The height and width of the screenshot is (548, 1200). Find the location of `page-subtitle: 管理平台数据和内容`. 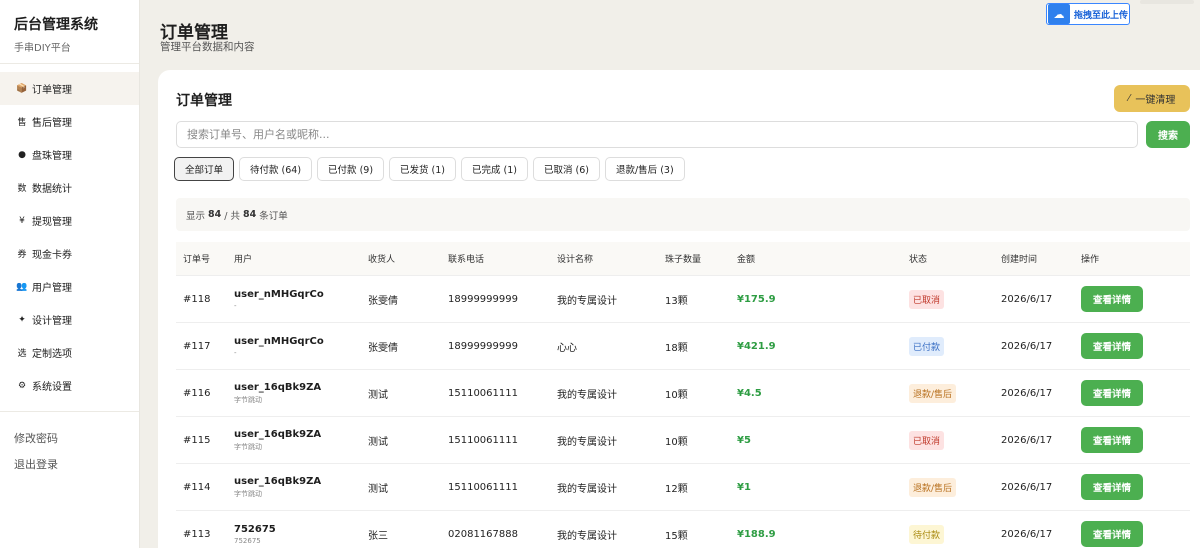

page-subtitle: 管理平台数据和内容 is located at coordinates (207, 47).